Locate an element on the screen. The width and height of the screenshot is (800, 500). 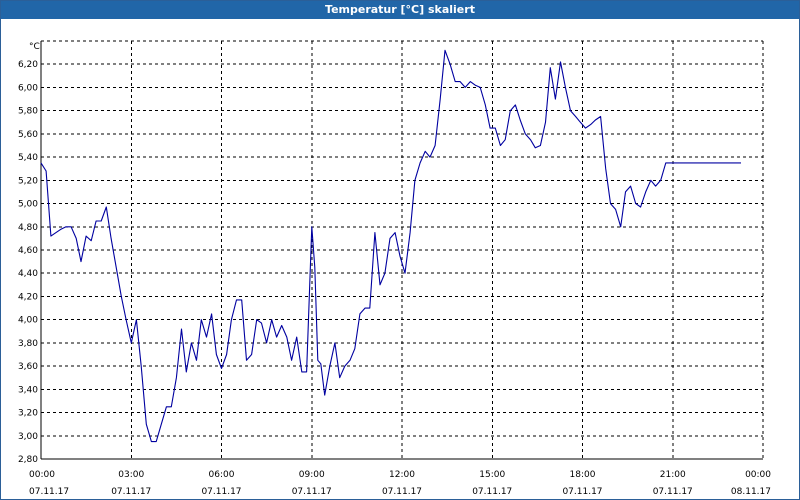
y-tick-label: 6,00 is located at coordinates (28, 88).